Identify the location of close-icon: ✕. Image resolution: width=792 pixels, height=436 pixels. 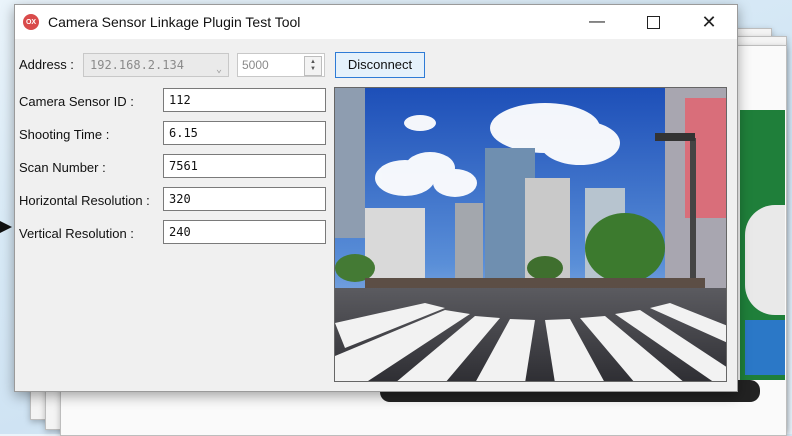
(709, 21).